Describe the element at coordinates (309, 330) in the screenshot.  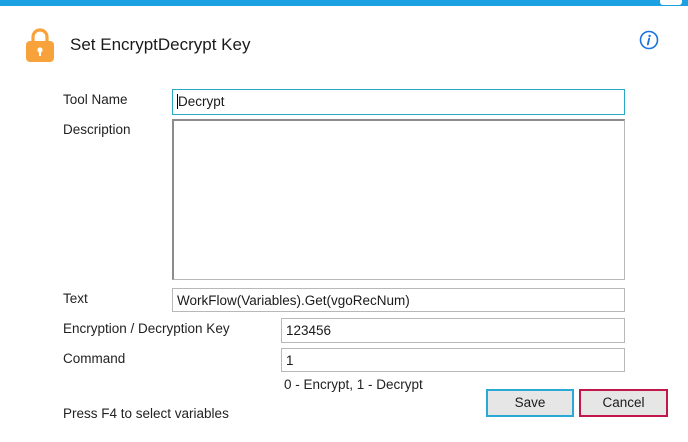
I see `key-value: 123456` at that location.